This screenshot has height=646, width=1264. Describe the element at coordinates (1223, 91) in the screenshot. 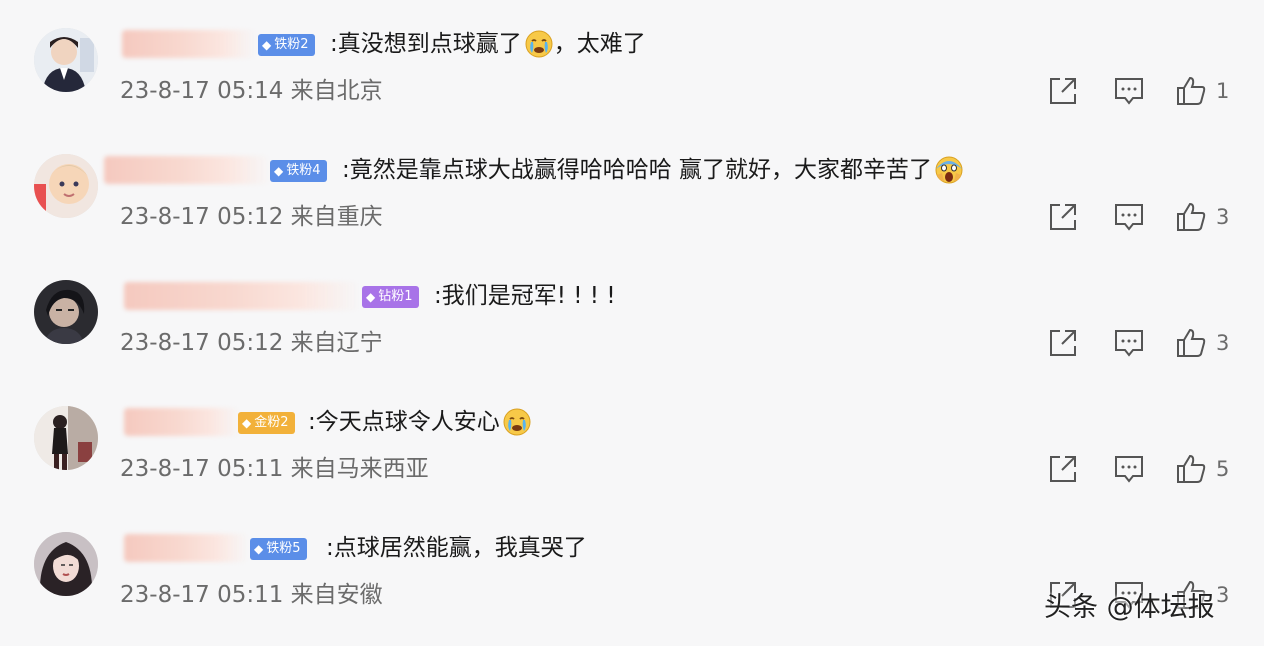

I see `like-count: 1` at that location.